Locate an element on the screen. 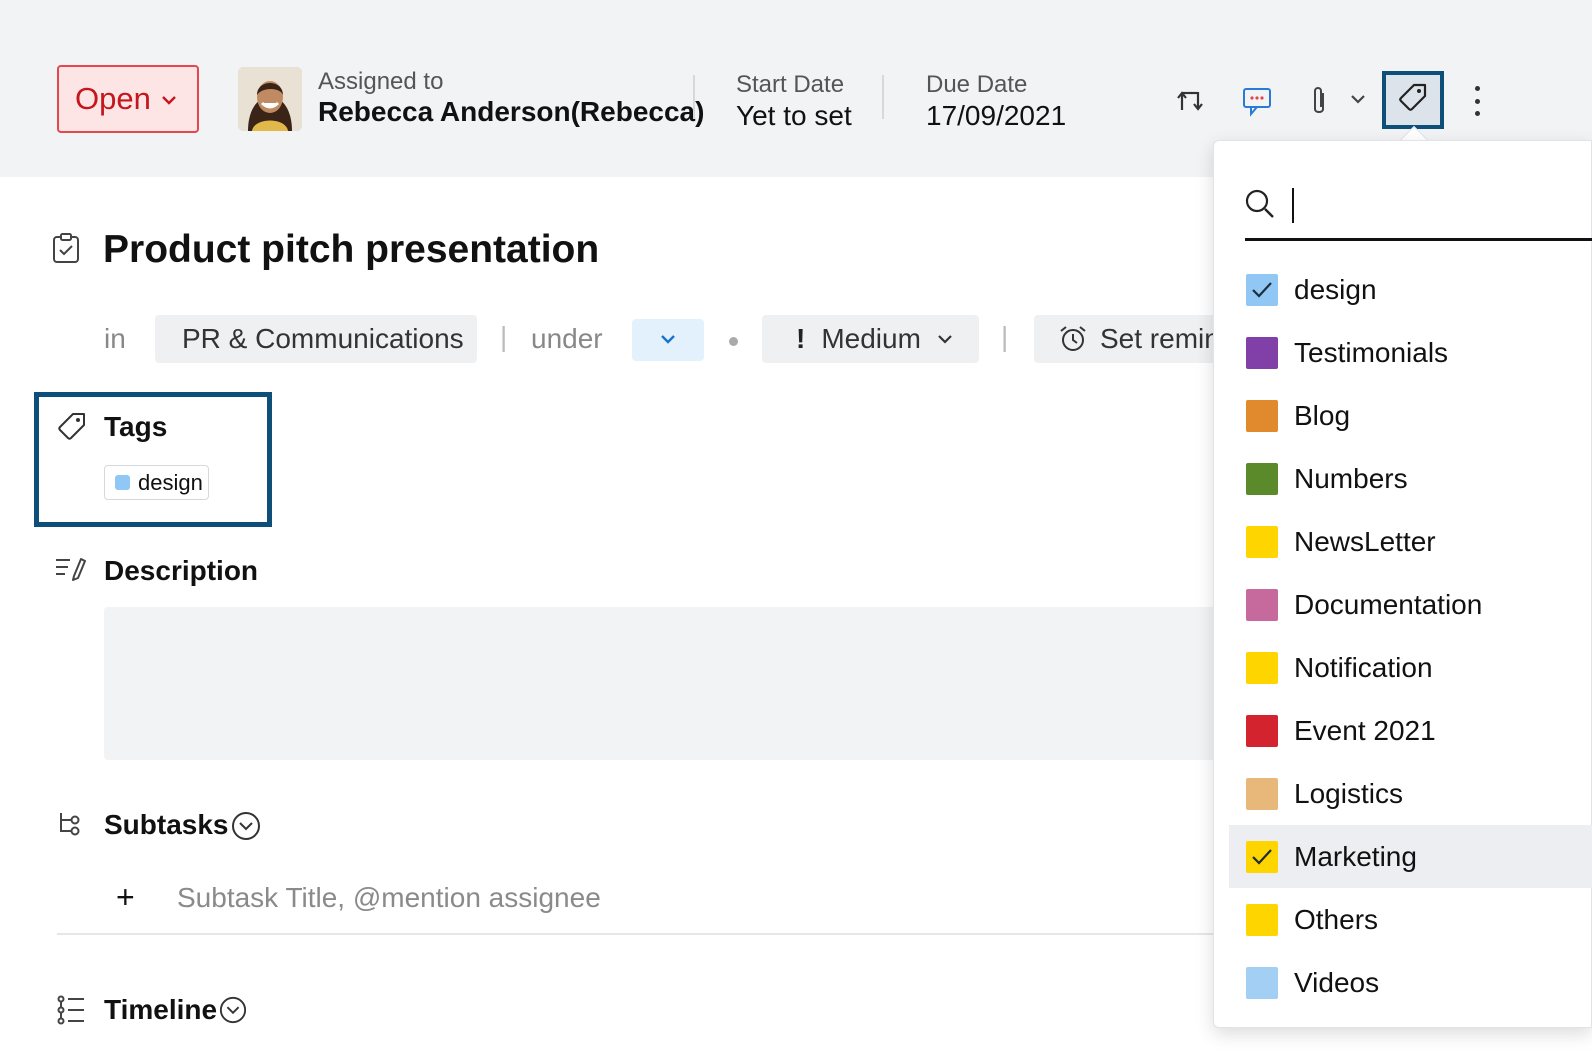 Image resolution: width=1592 pixels, height=1062 pixels. tag-option-label: Blog is located at coordinates (1322, 415).